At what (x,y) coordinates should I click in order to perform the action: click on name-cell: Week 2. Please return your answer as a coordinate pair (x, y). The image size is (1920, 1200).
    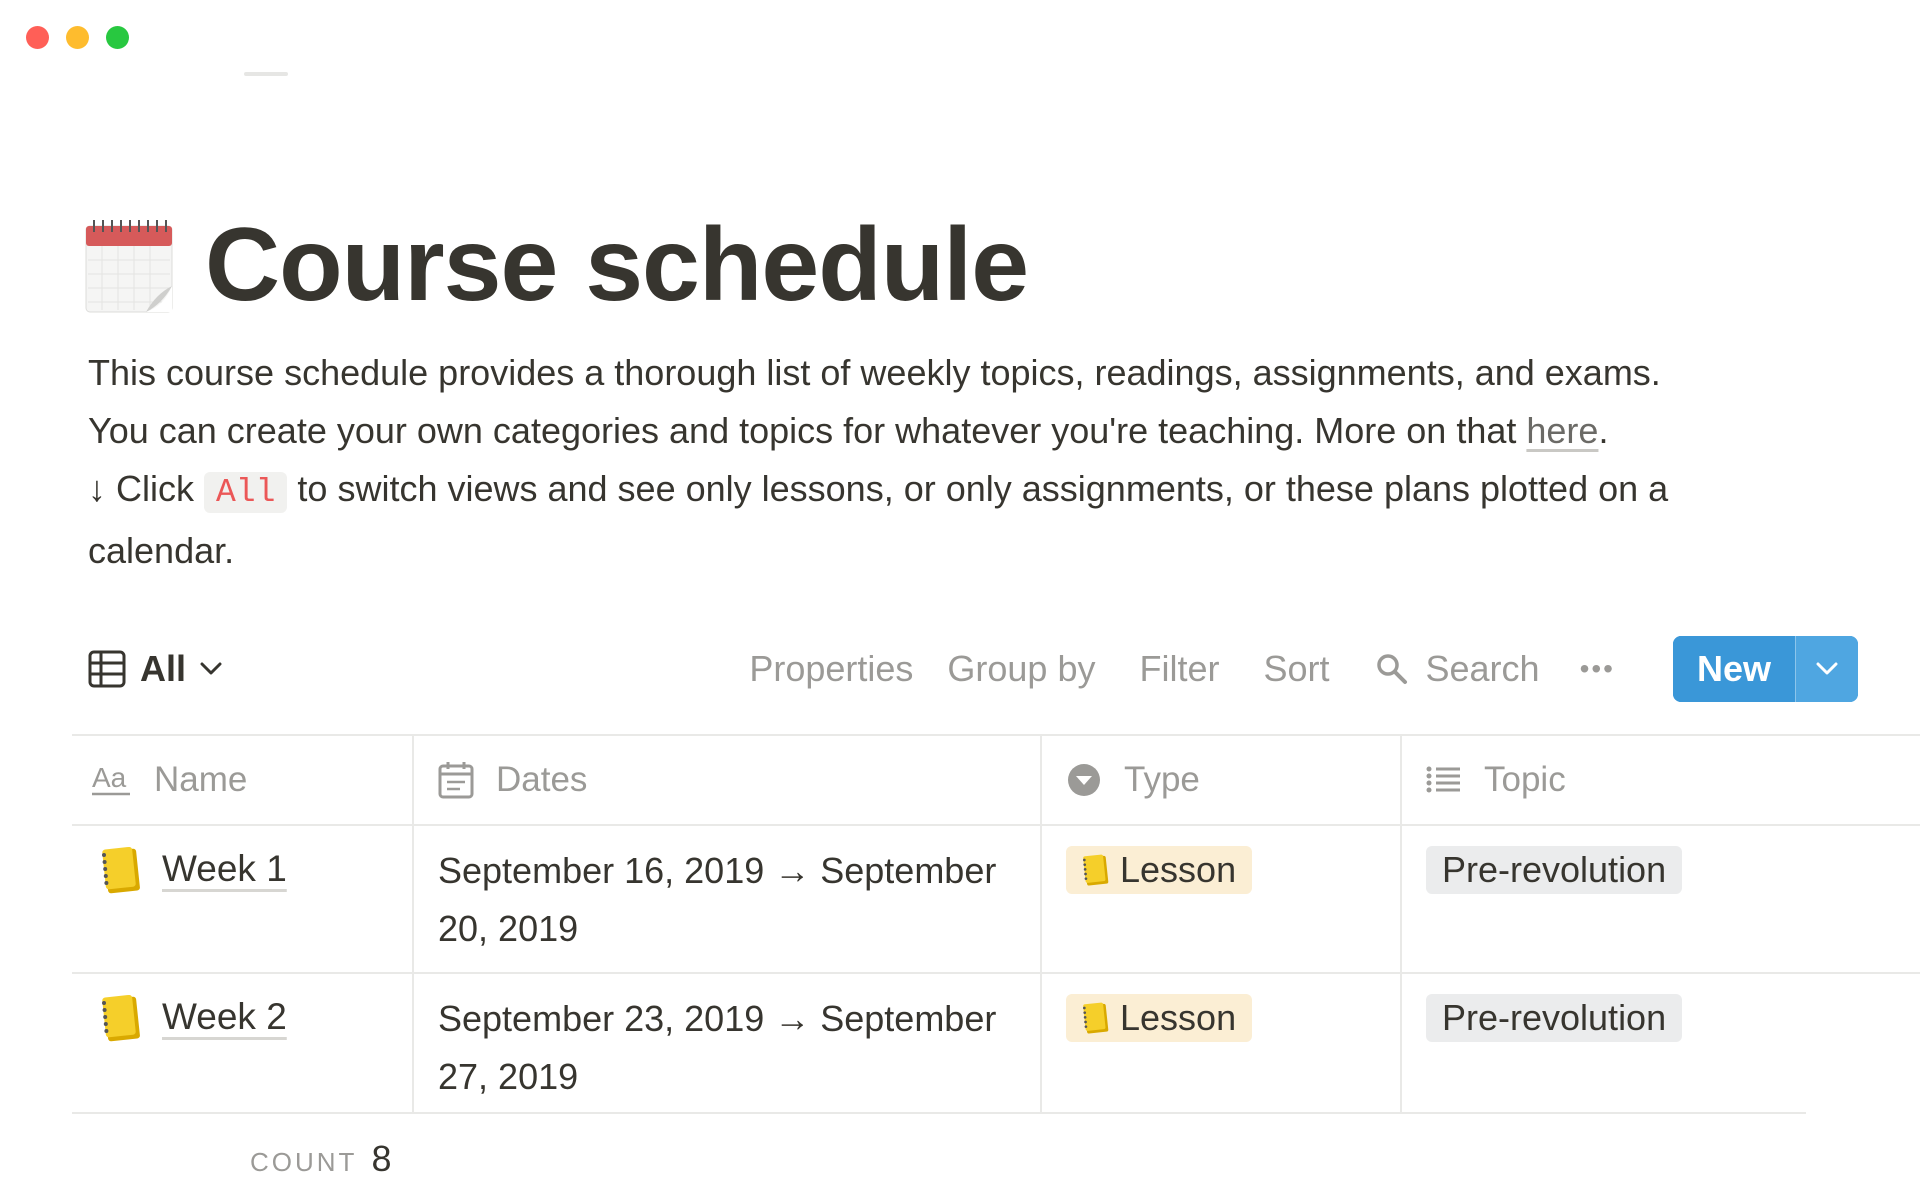
    Looking at the image, I should click on (243, 1043).